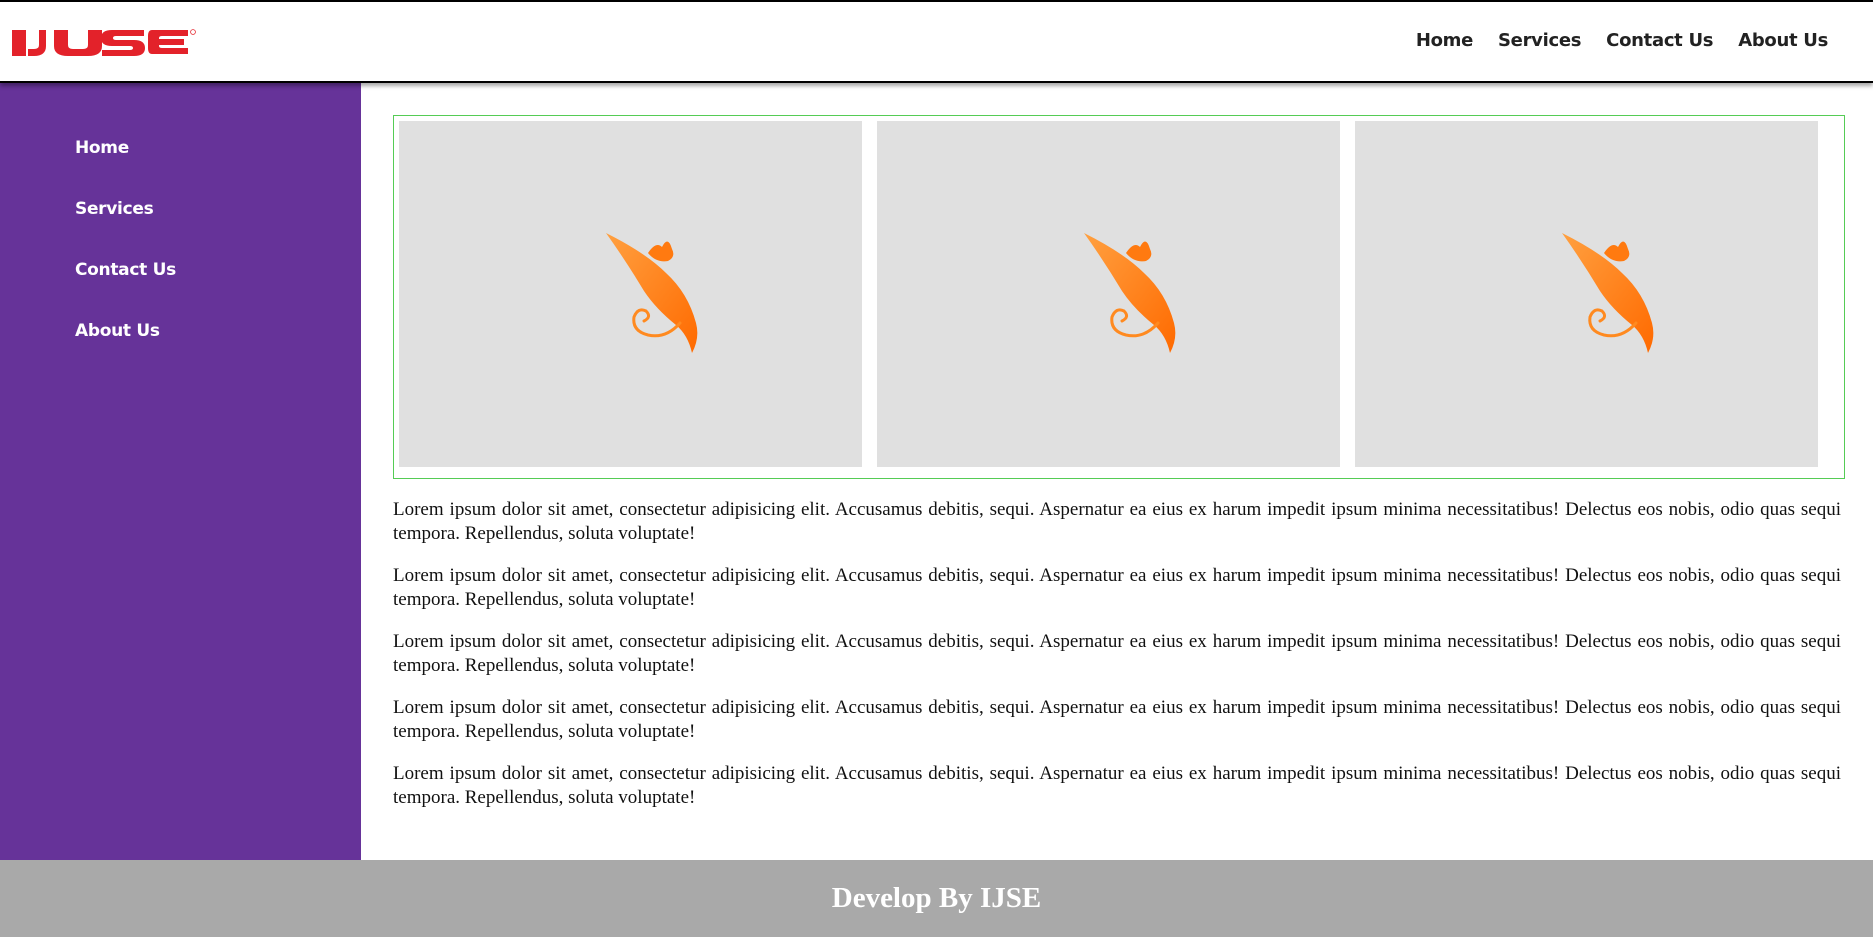 Image resolution: width=1873 pixels, height=937 pixels. Describe the element at coordinates (114, 209) in the screenshot. I see `sidebar-link-services: Services` at that location.